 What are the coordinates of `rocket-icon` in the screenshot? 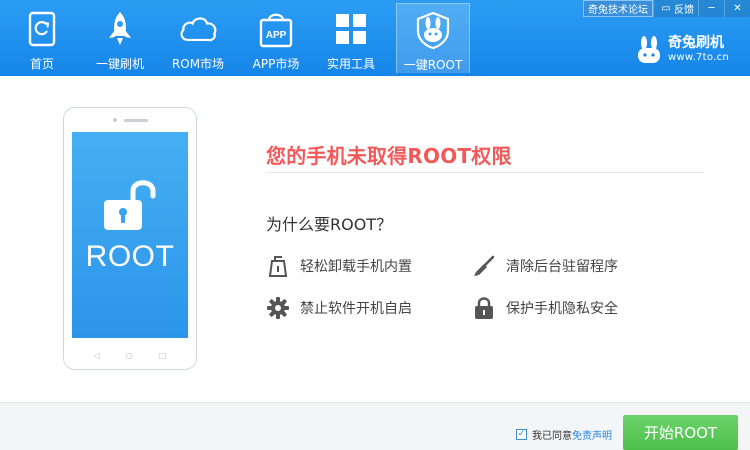 It's located at (120, 29).